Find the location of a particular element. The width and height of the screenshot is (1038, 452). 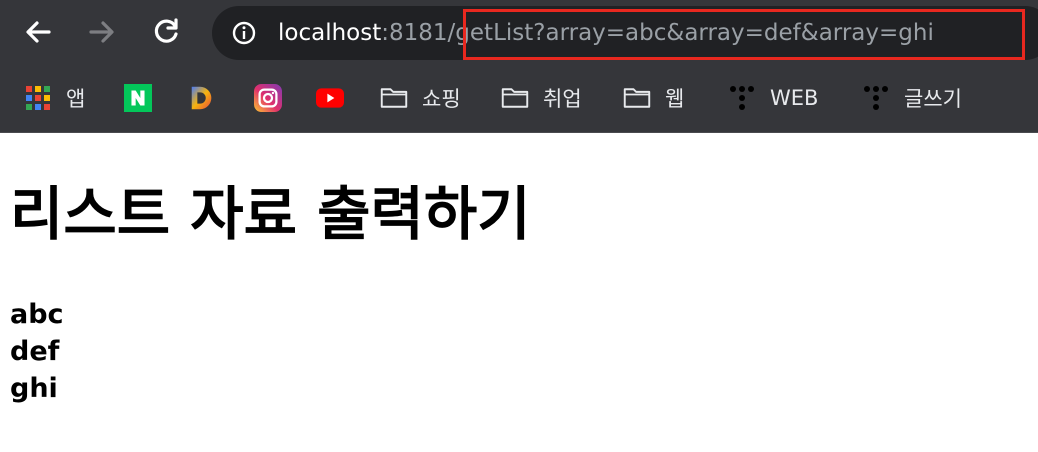

reload-icon is located at coordinates (166, 30).